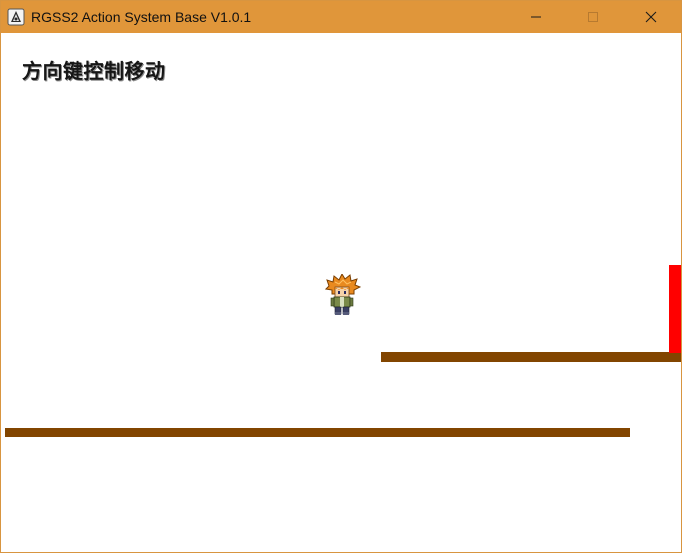 Image resolution: width=682 pixels, height=553 pixels. Describe the element at coordinates (341, 17) in the screenshot. I see `title-bar: RGSS2 Action System Base V1.0.1` at that location.